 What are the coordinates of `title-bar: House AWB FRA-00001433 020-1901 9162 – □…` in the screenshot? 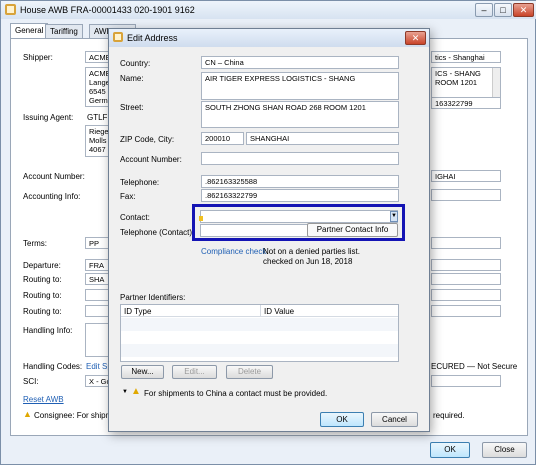 It's located at (268, 10).